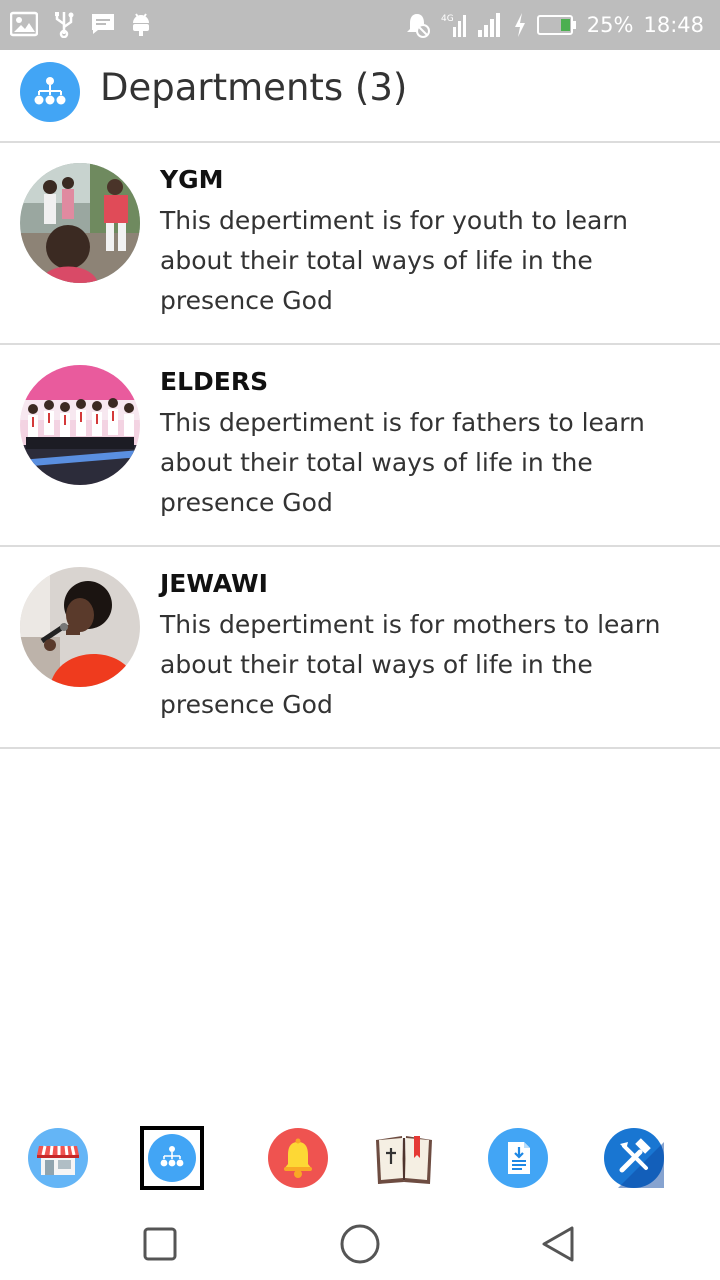  I want to click on app-header: Departments (3), so click(360, 96).